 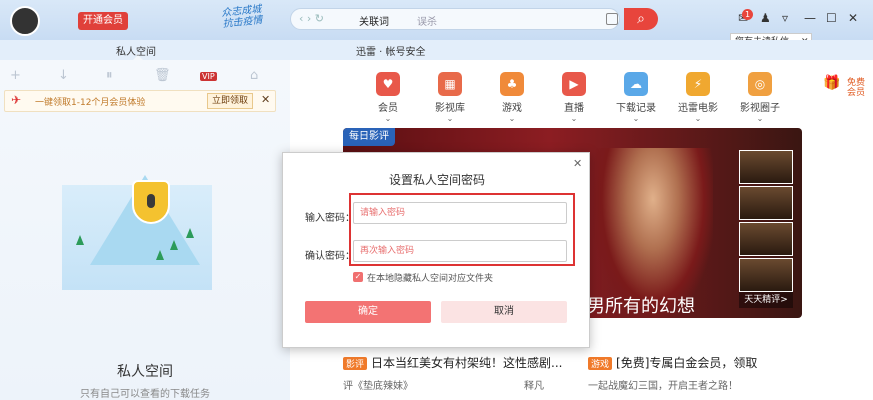 What do you see at coordinates (641, 19) in the screenshot?
I see `search-button: ⌕` at bounding box center [641, 19].